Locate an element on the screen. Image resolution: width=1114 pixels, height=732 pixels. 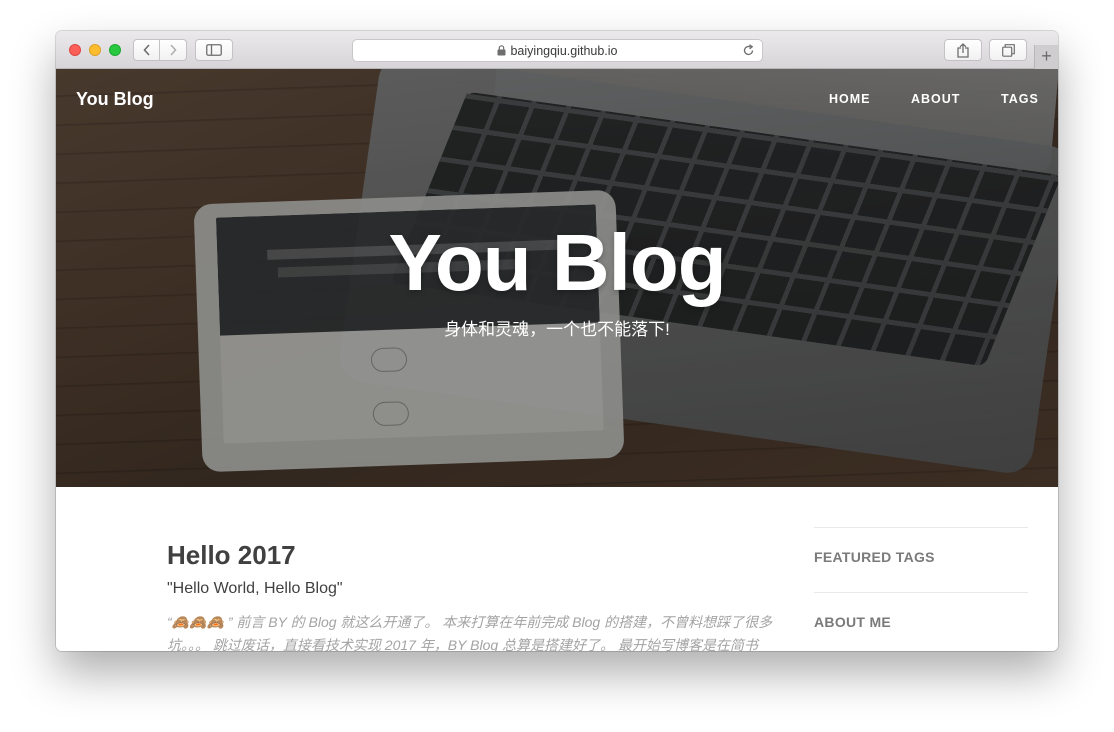
nav-link-home: HOME is located at coordinates (850, 99).